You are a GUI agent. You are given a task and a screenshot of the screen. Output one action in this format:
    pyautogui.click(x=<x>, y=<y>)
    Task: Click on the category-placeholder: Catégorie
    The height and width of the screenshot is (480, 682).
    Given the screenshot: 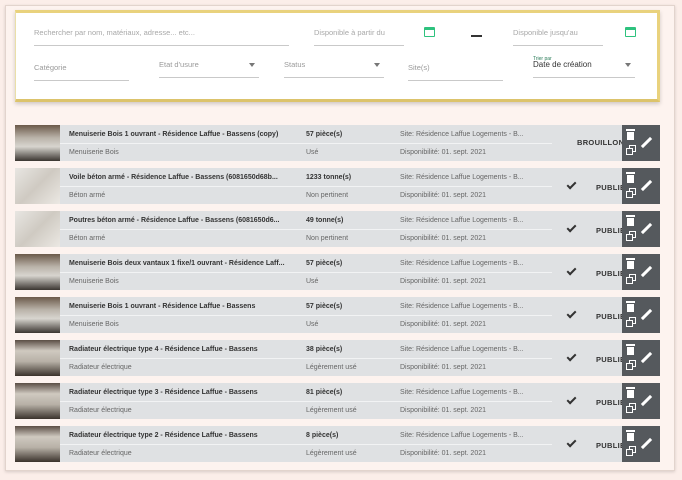 What is the action you would take?
    pyautogui.click(x=50, y=67)
    